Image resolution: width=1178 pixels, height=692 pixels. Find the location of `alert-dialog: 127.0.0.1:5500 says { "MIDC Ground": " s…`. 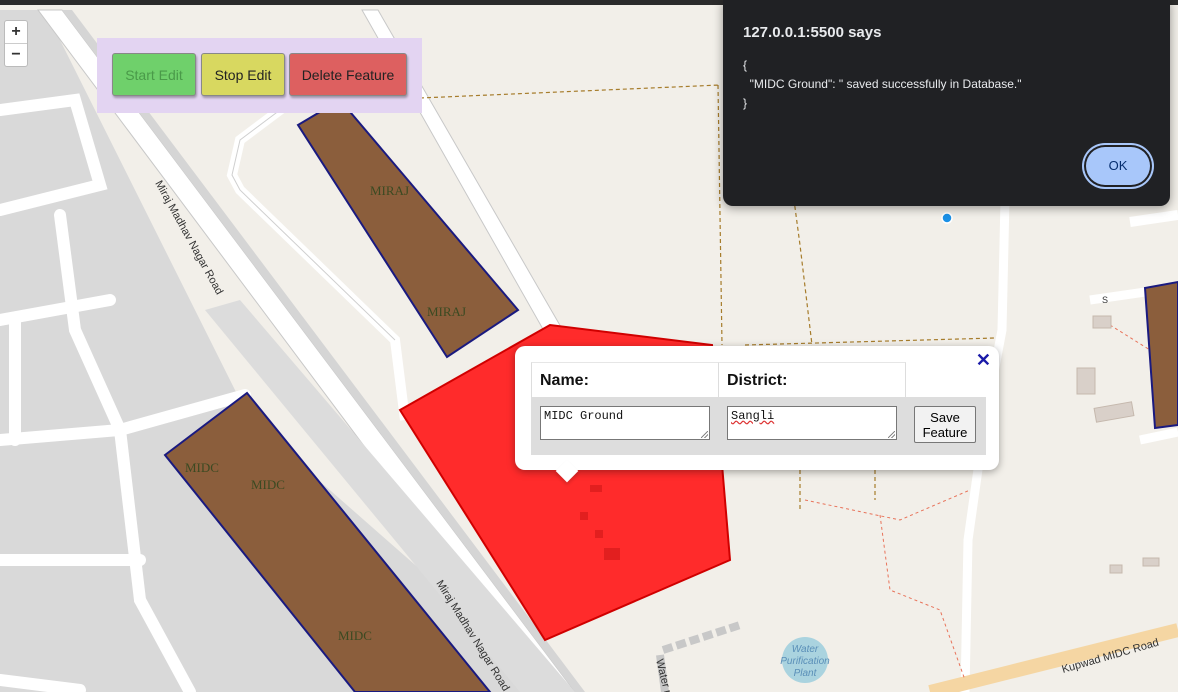

alert-dialog: 127.0.0.1:5500 says { "MIDC Ground": " s… is located at coordinates (946, 103).